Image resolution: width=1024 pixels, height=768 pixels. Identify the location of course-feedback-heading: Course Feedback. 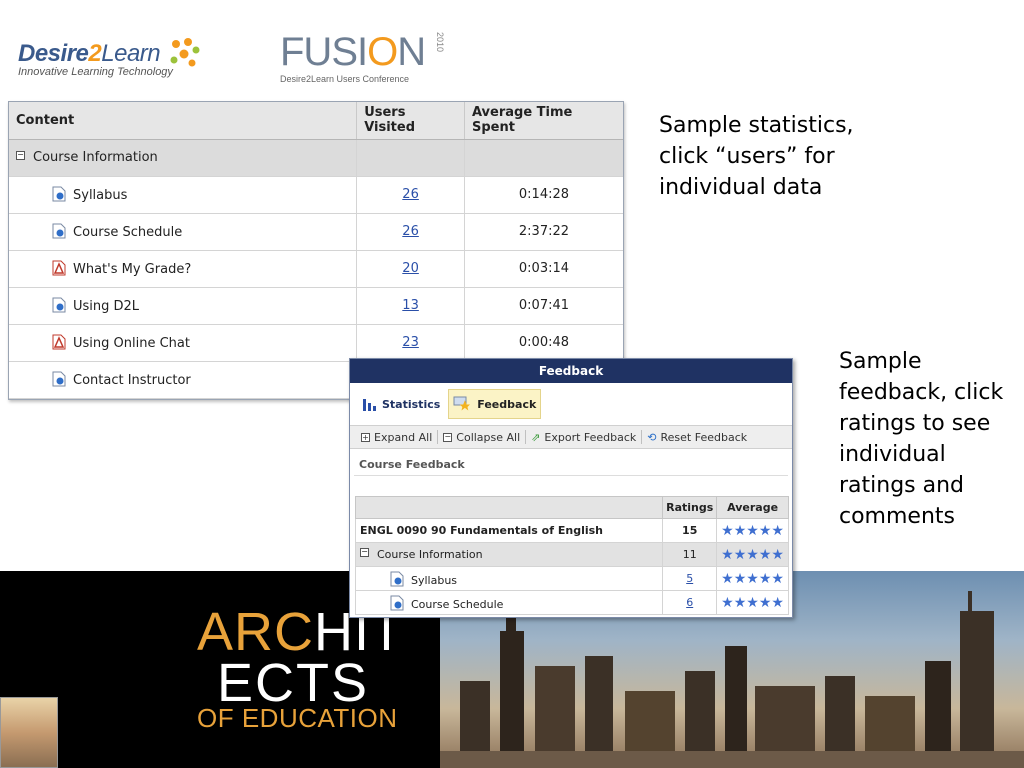
(571, 462).